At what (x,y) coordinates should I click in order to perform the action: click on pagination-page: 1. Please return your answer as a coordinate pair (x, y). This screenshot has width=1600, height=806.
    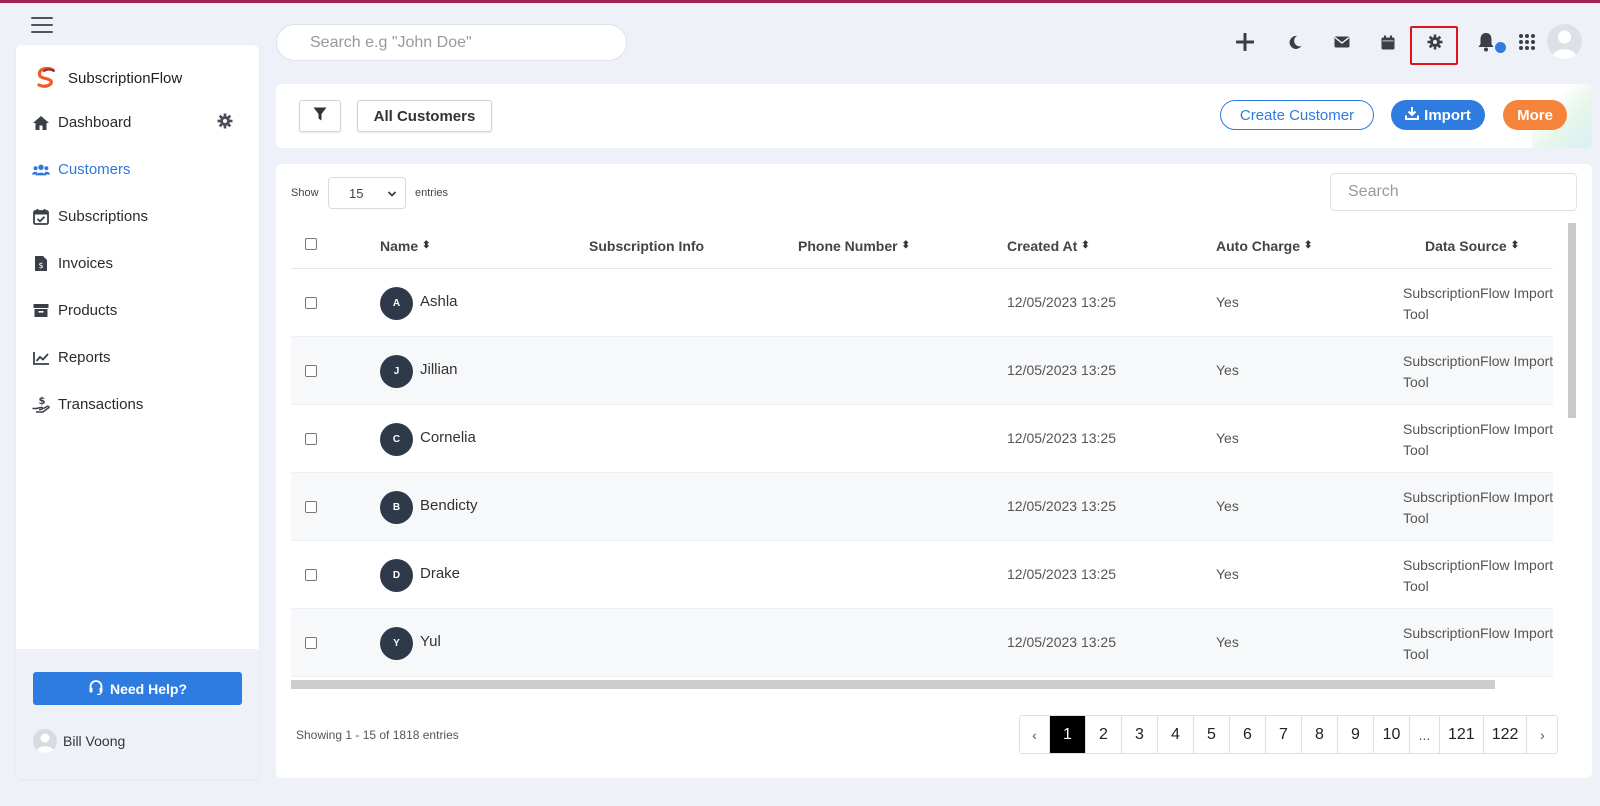
    Looking at the image, I should click on (1068, 734).